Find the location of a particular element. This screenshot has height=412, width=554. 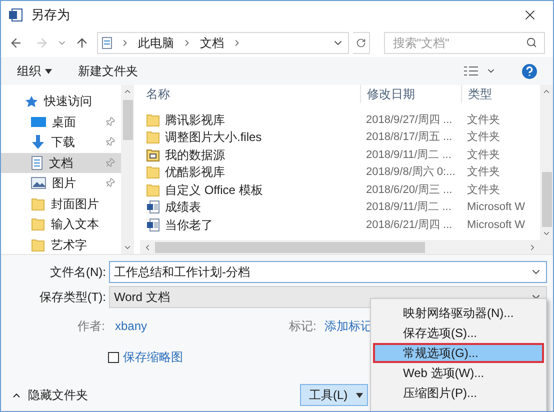

file-name: 自定义 Office 模板 is located at coordinates (214, 190).